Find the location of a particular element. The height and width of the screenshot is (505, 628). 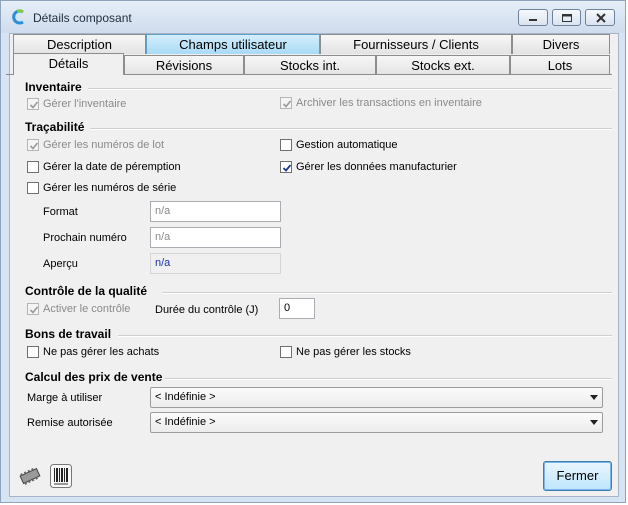

maximize-icon is located at coordinates (567, 18).